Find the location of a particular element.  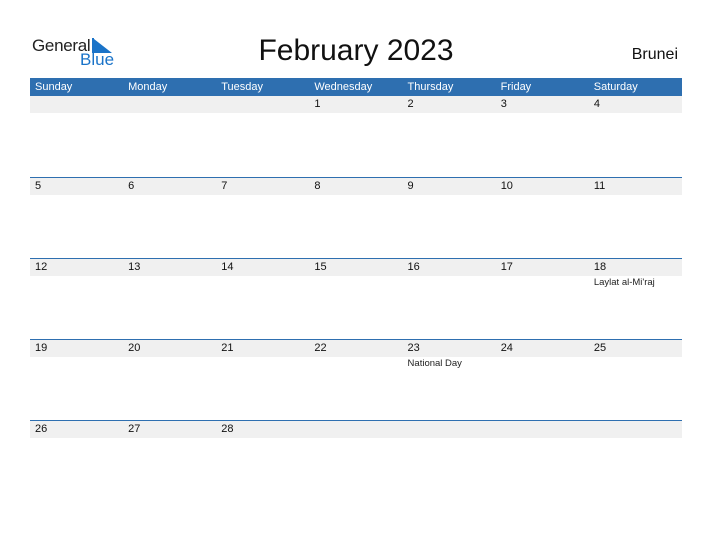

week-row: 5 6 7 8 9 10 11 is located at coordinates (356, 218).